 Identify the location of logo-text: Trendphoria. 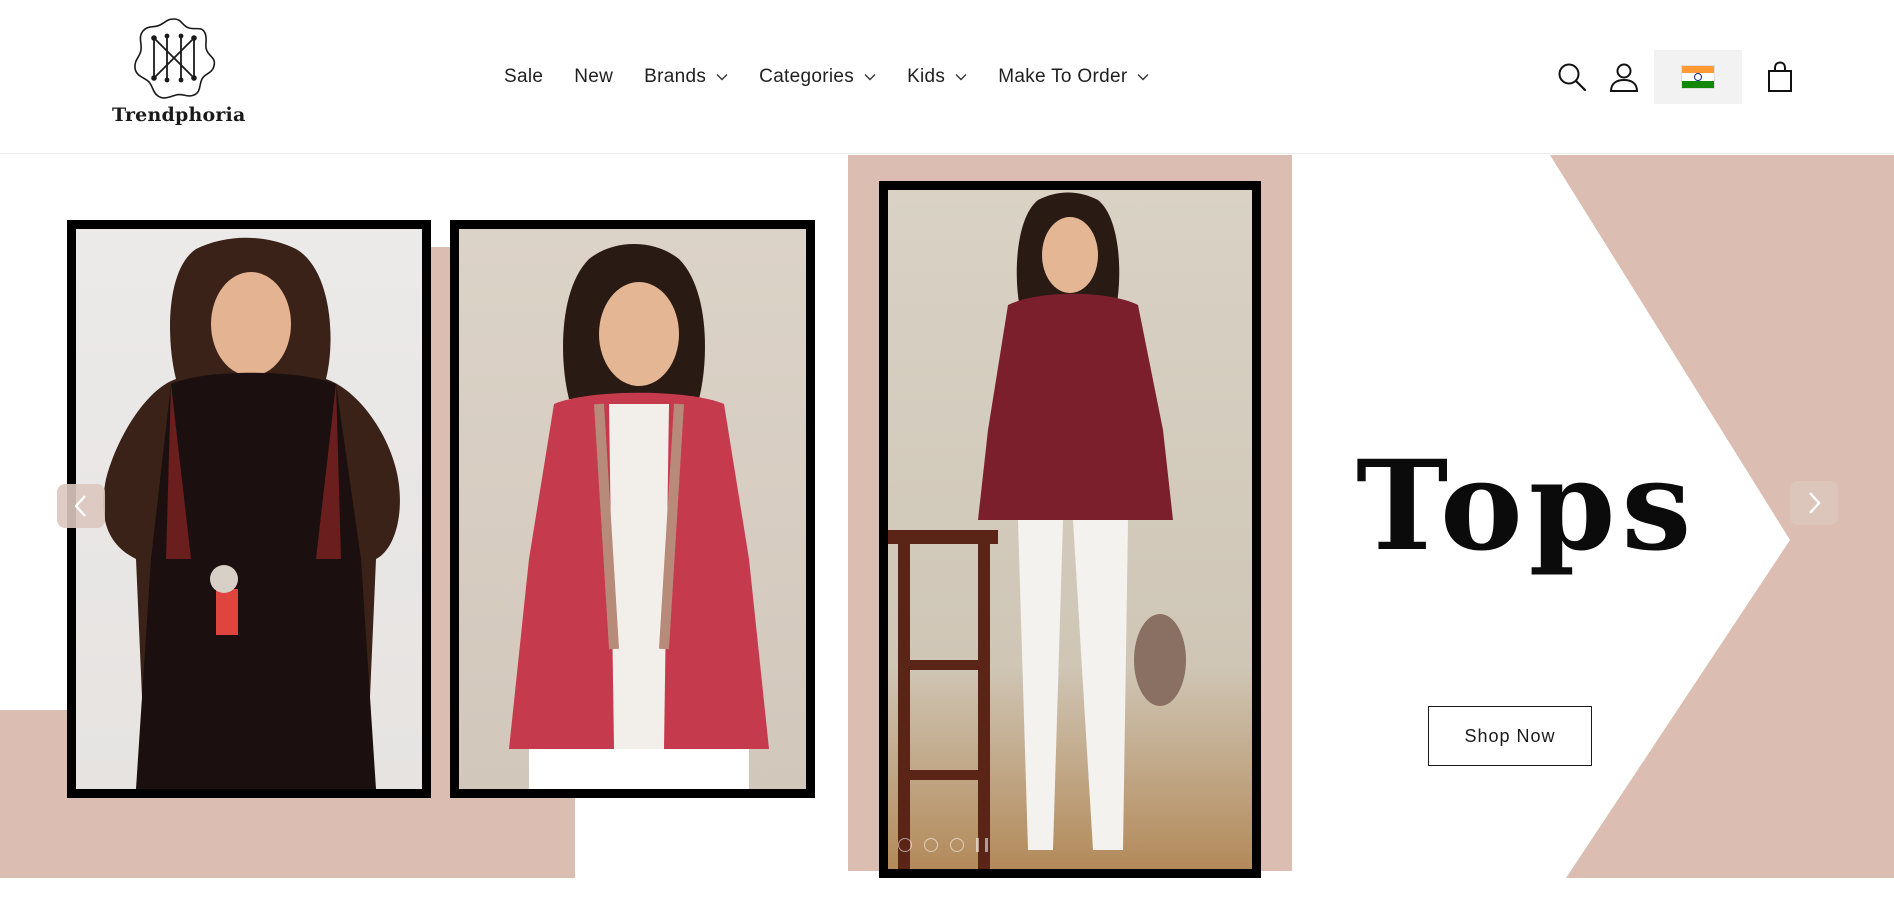
(179, 115).